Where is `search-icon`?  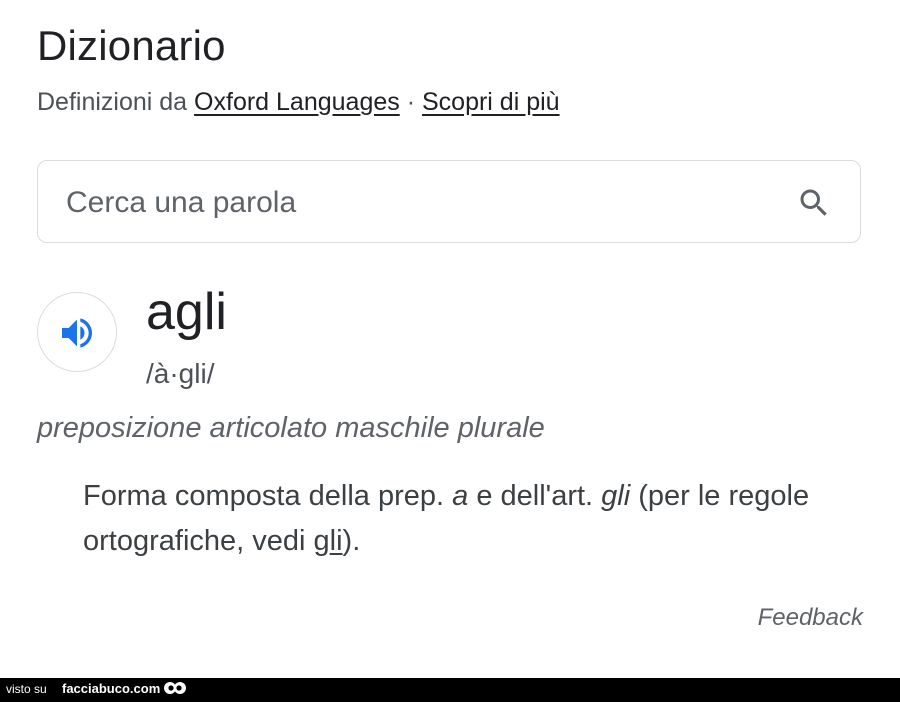
search-icon is located at coordinates (814, 203).